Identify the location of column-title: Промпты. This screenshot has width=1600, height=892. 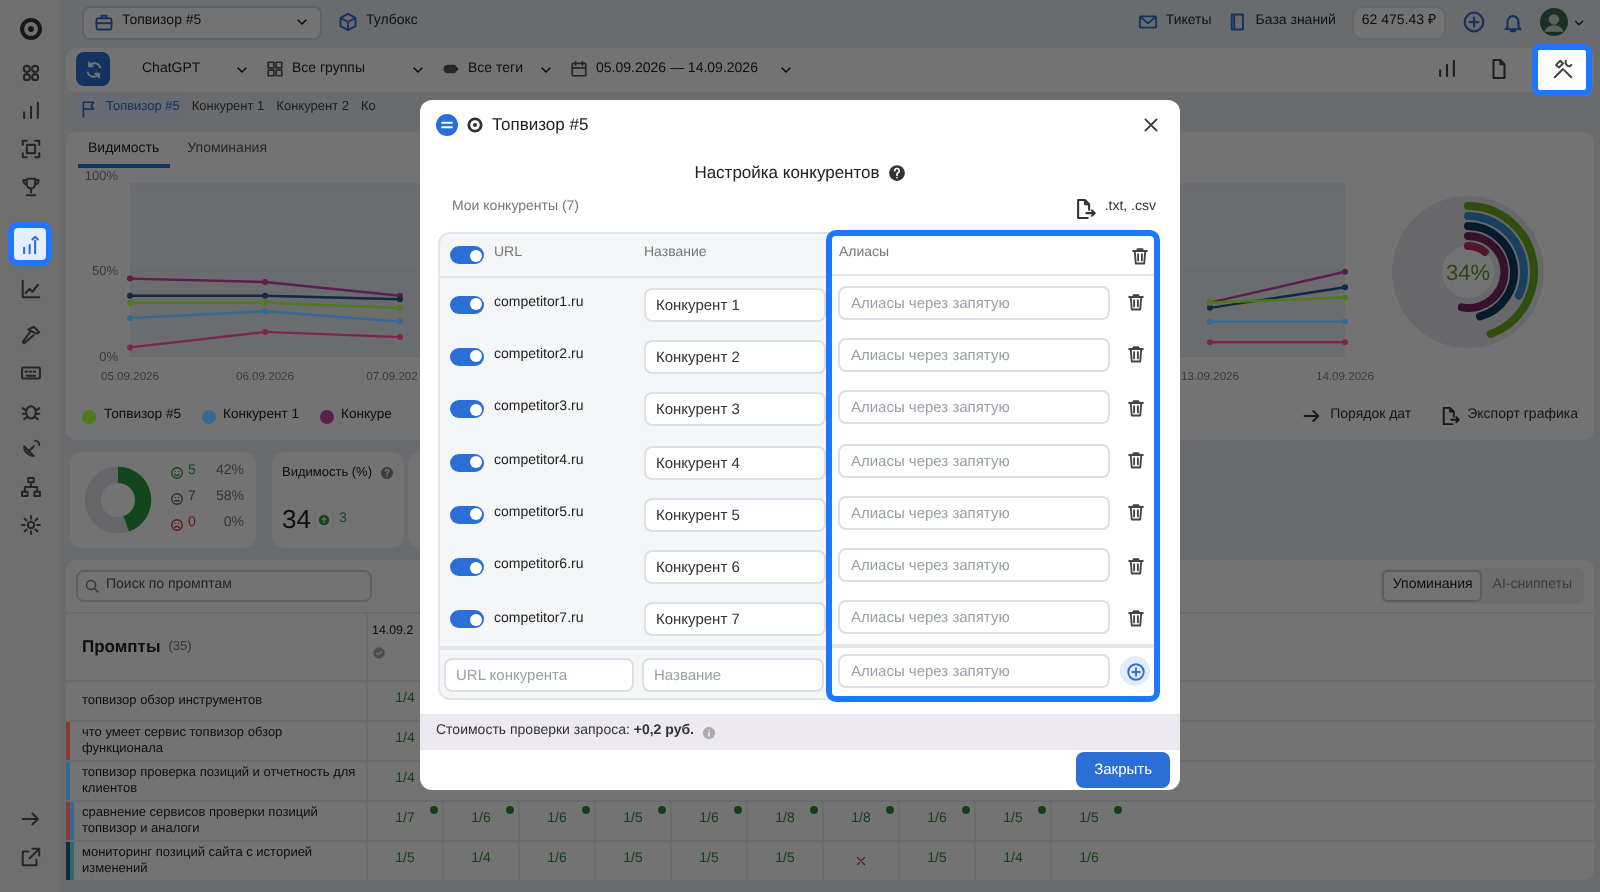
(121, 647).